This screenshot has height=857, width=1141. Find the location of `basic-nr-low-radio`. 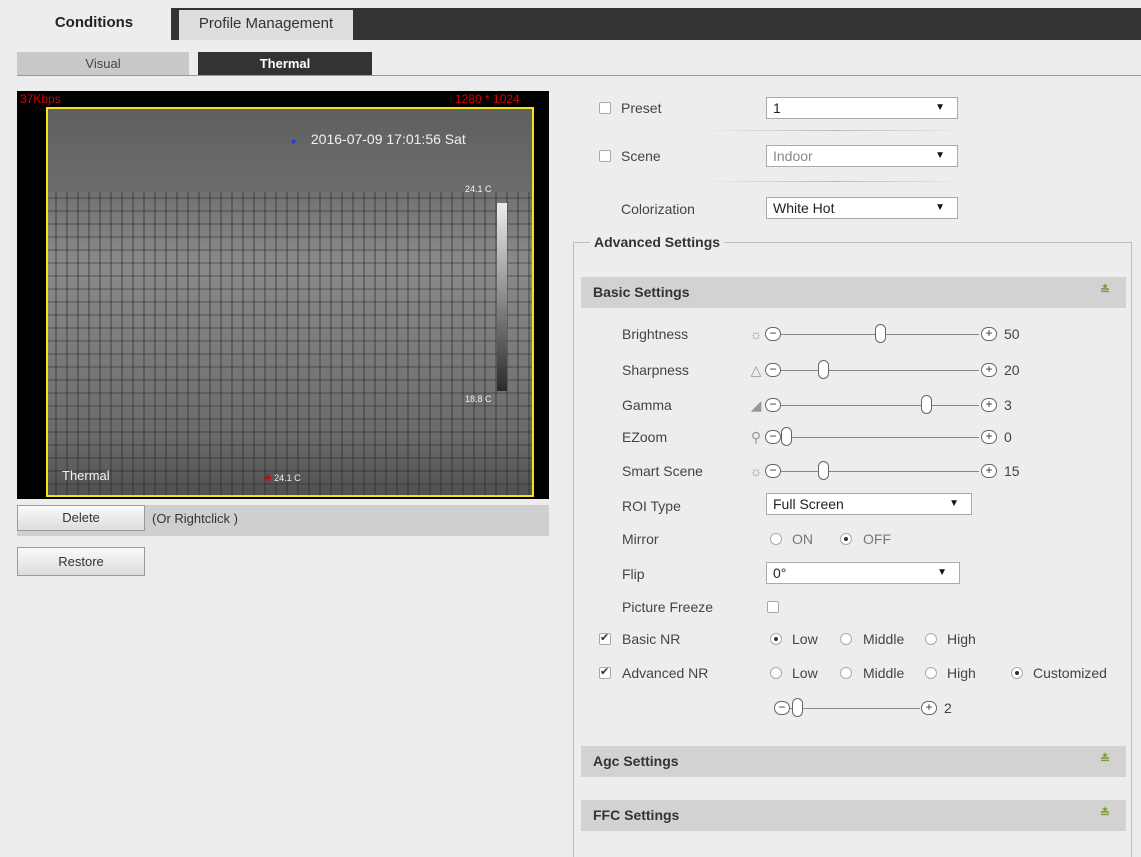

basic-nr-low-radio is located at coordinates (776, 639).